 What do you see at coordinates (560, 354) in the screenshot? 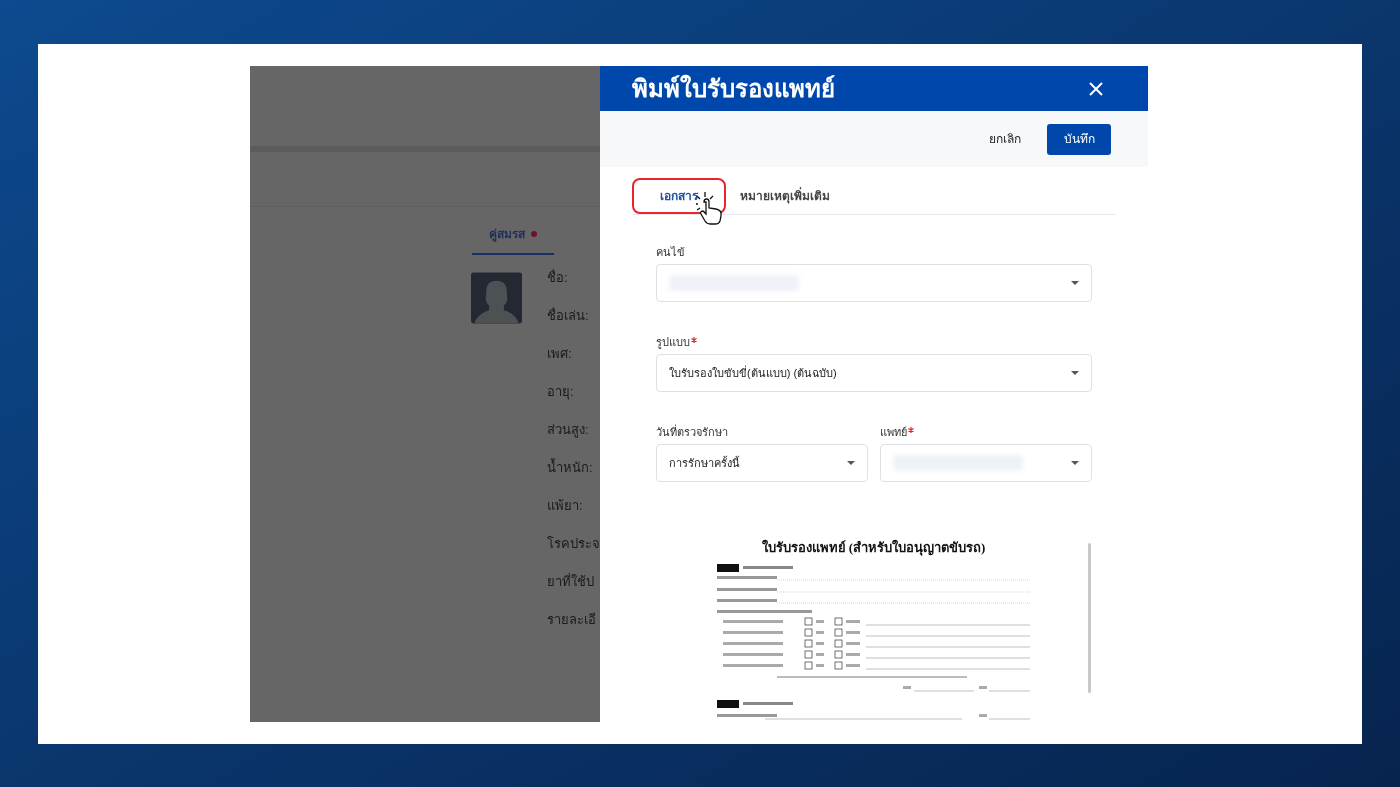
I see `field-label: เพศ:` at bounding box center [560, 354].